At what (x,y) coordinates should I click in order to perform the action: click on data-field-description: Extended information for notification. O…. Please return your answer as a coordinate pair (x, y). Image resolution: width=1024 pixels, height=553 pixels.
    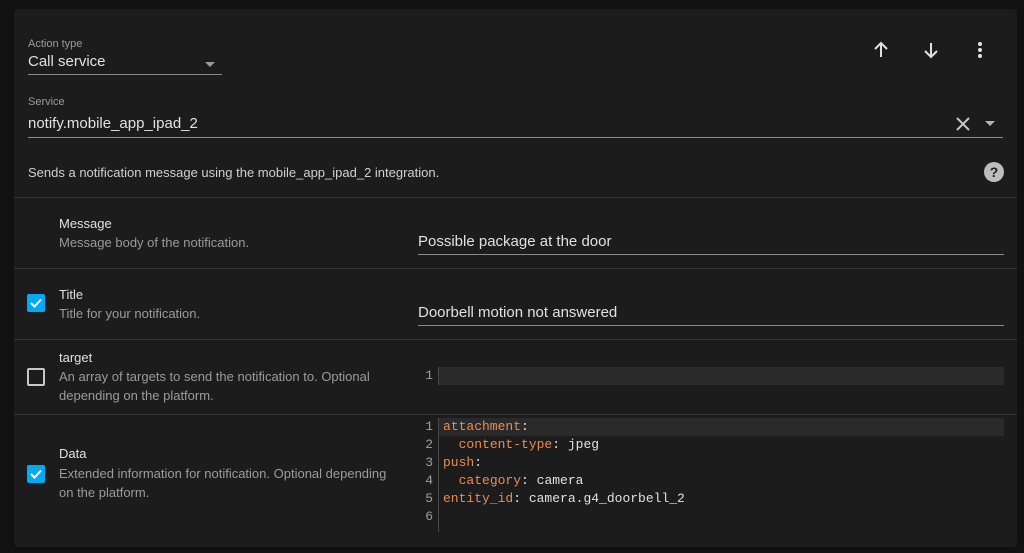
    Looking at the image, I should click on (223, 483).